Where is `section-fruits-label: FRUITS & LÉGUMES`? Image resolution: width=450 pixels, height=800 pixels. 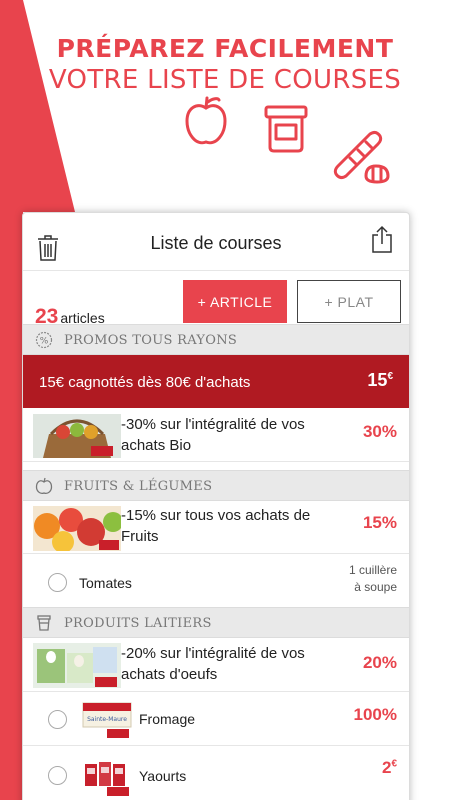 section-fruits-label: FRUITS & LÉGUMES is located at coordinates (138, 486).